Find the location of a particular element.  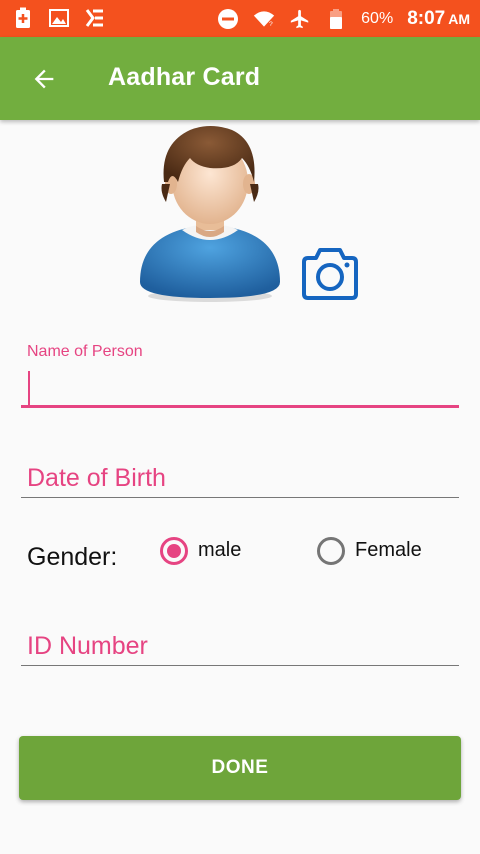

checklist-icon is located at coordinates (95, 18).